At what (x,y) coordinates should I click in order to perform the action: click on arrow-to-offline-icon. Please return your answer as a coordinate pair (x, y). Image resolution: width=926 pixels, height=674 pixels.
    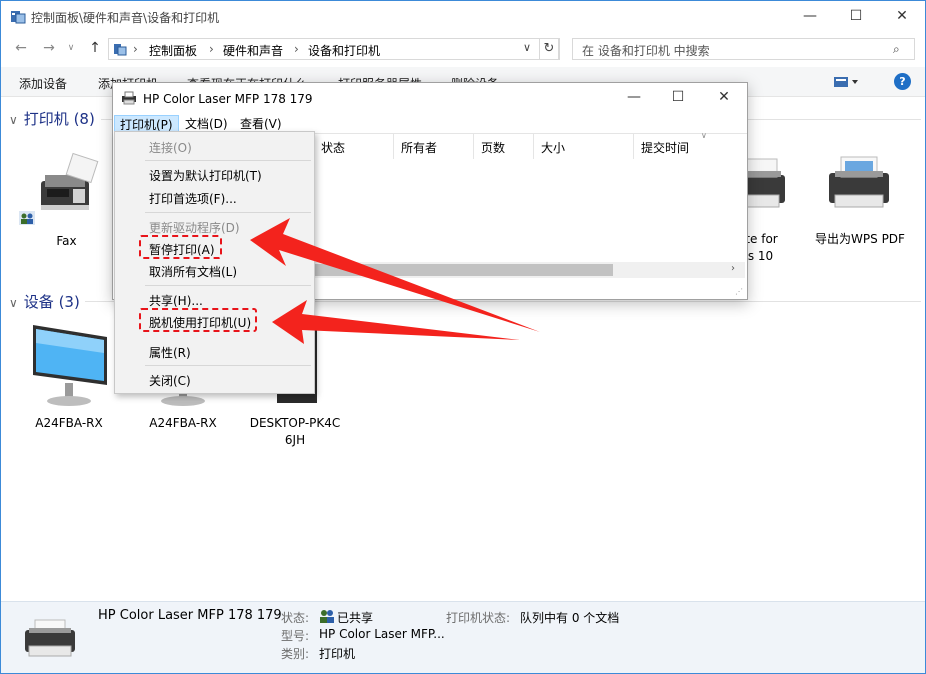
    Looking at the image, I should click on (396, 322).